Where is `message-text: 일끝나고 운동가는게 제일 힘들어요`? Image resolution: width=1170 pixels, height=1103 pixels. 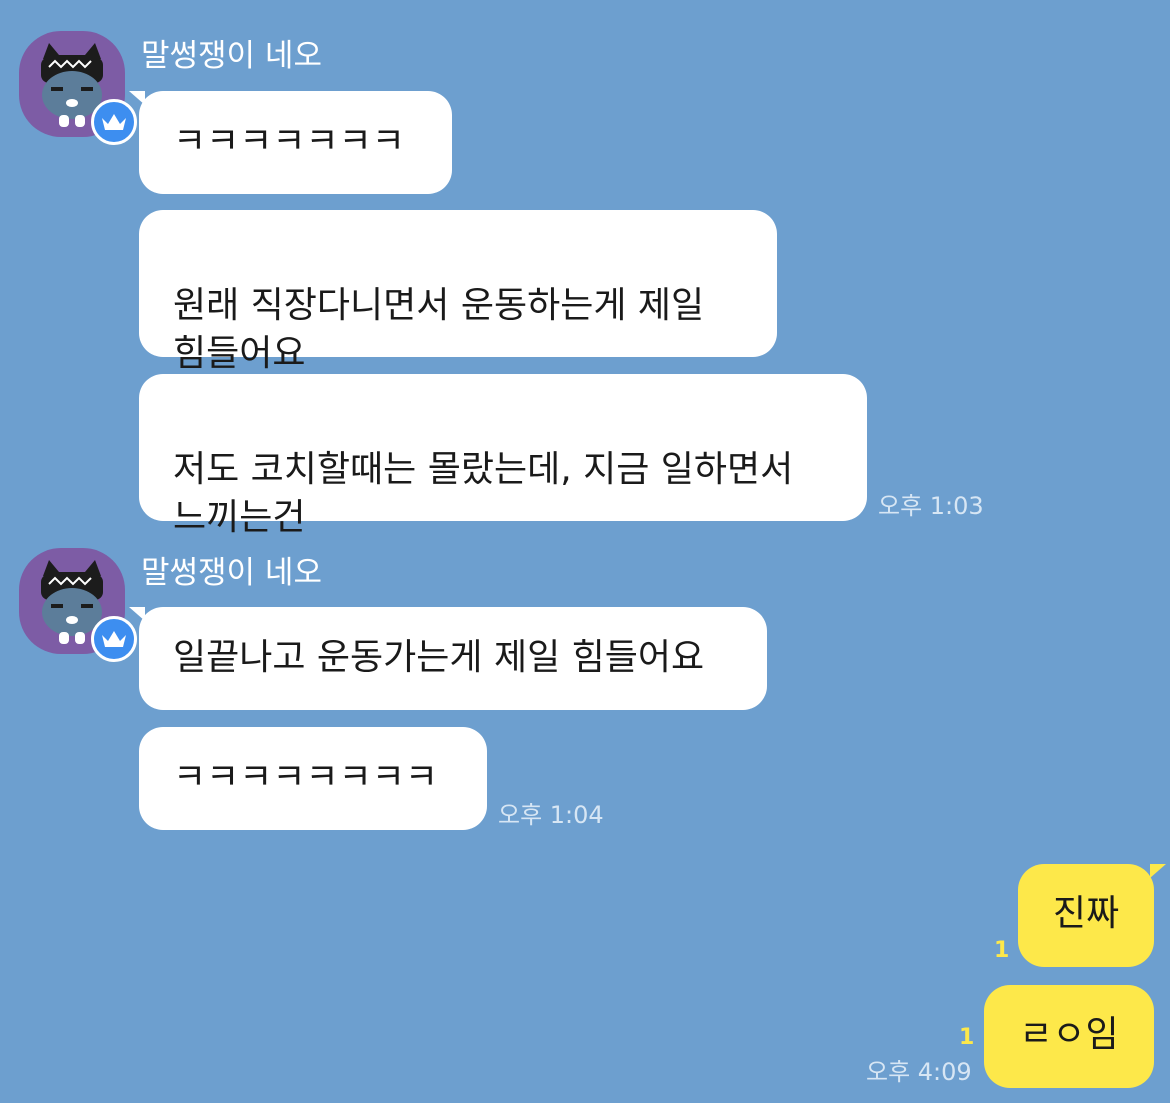
message-text: 일끝나고 운동가는게 제일 힘들어요 is located at coordinates (439, 657).